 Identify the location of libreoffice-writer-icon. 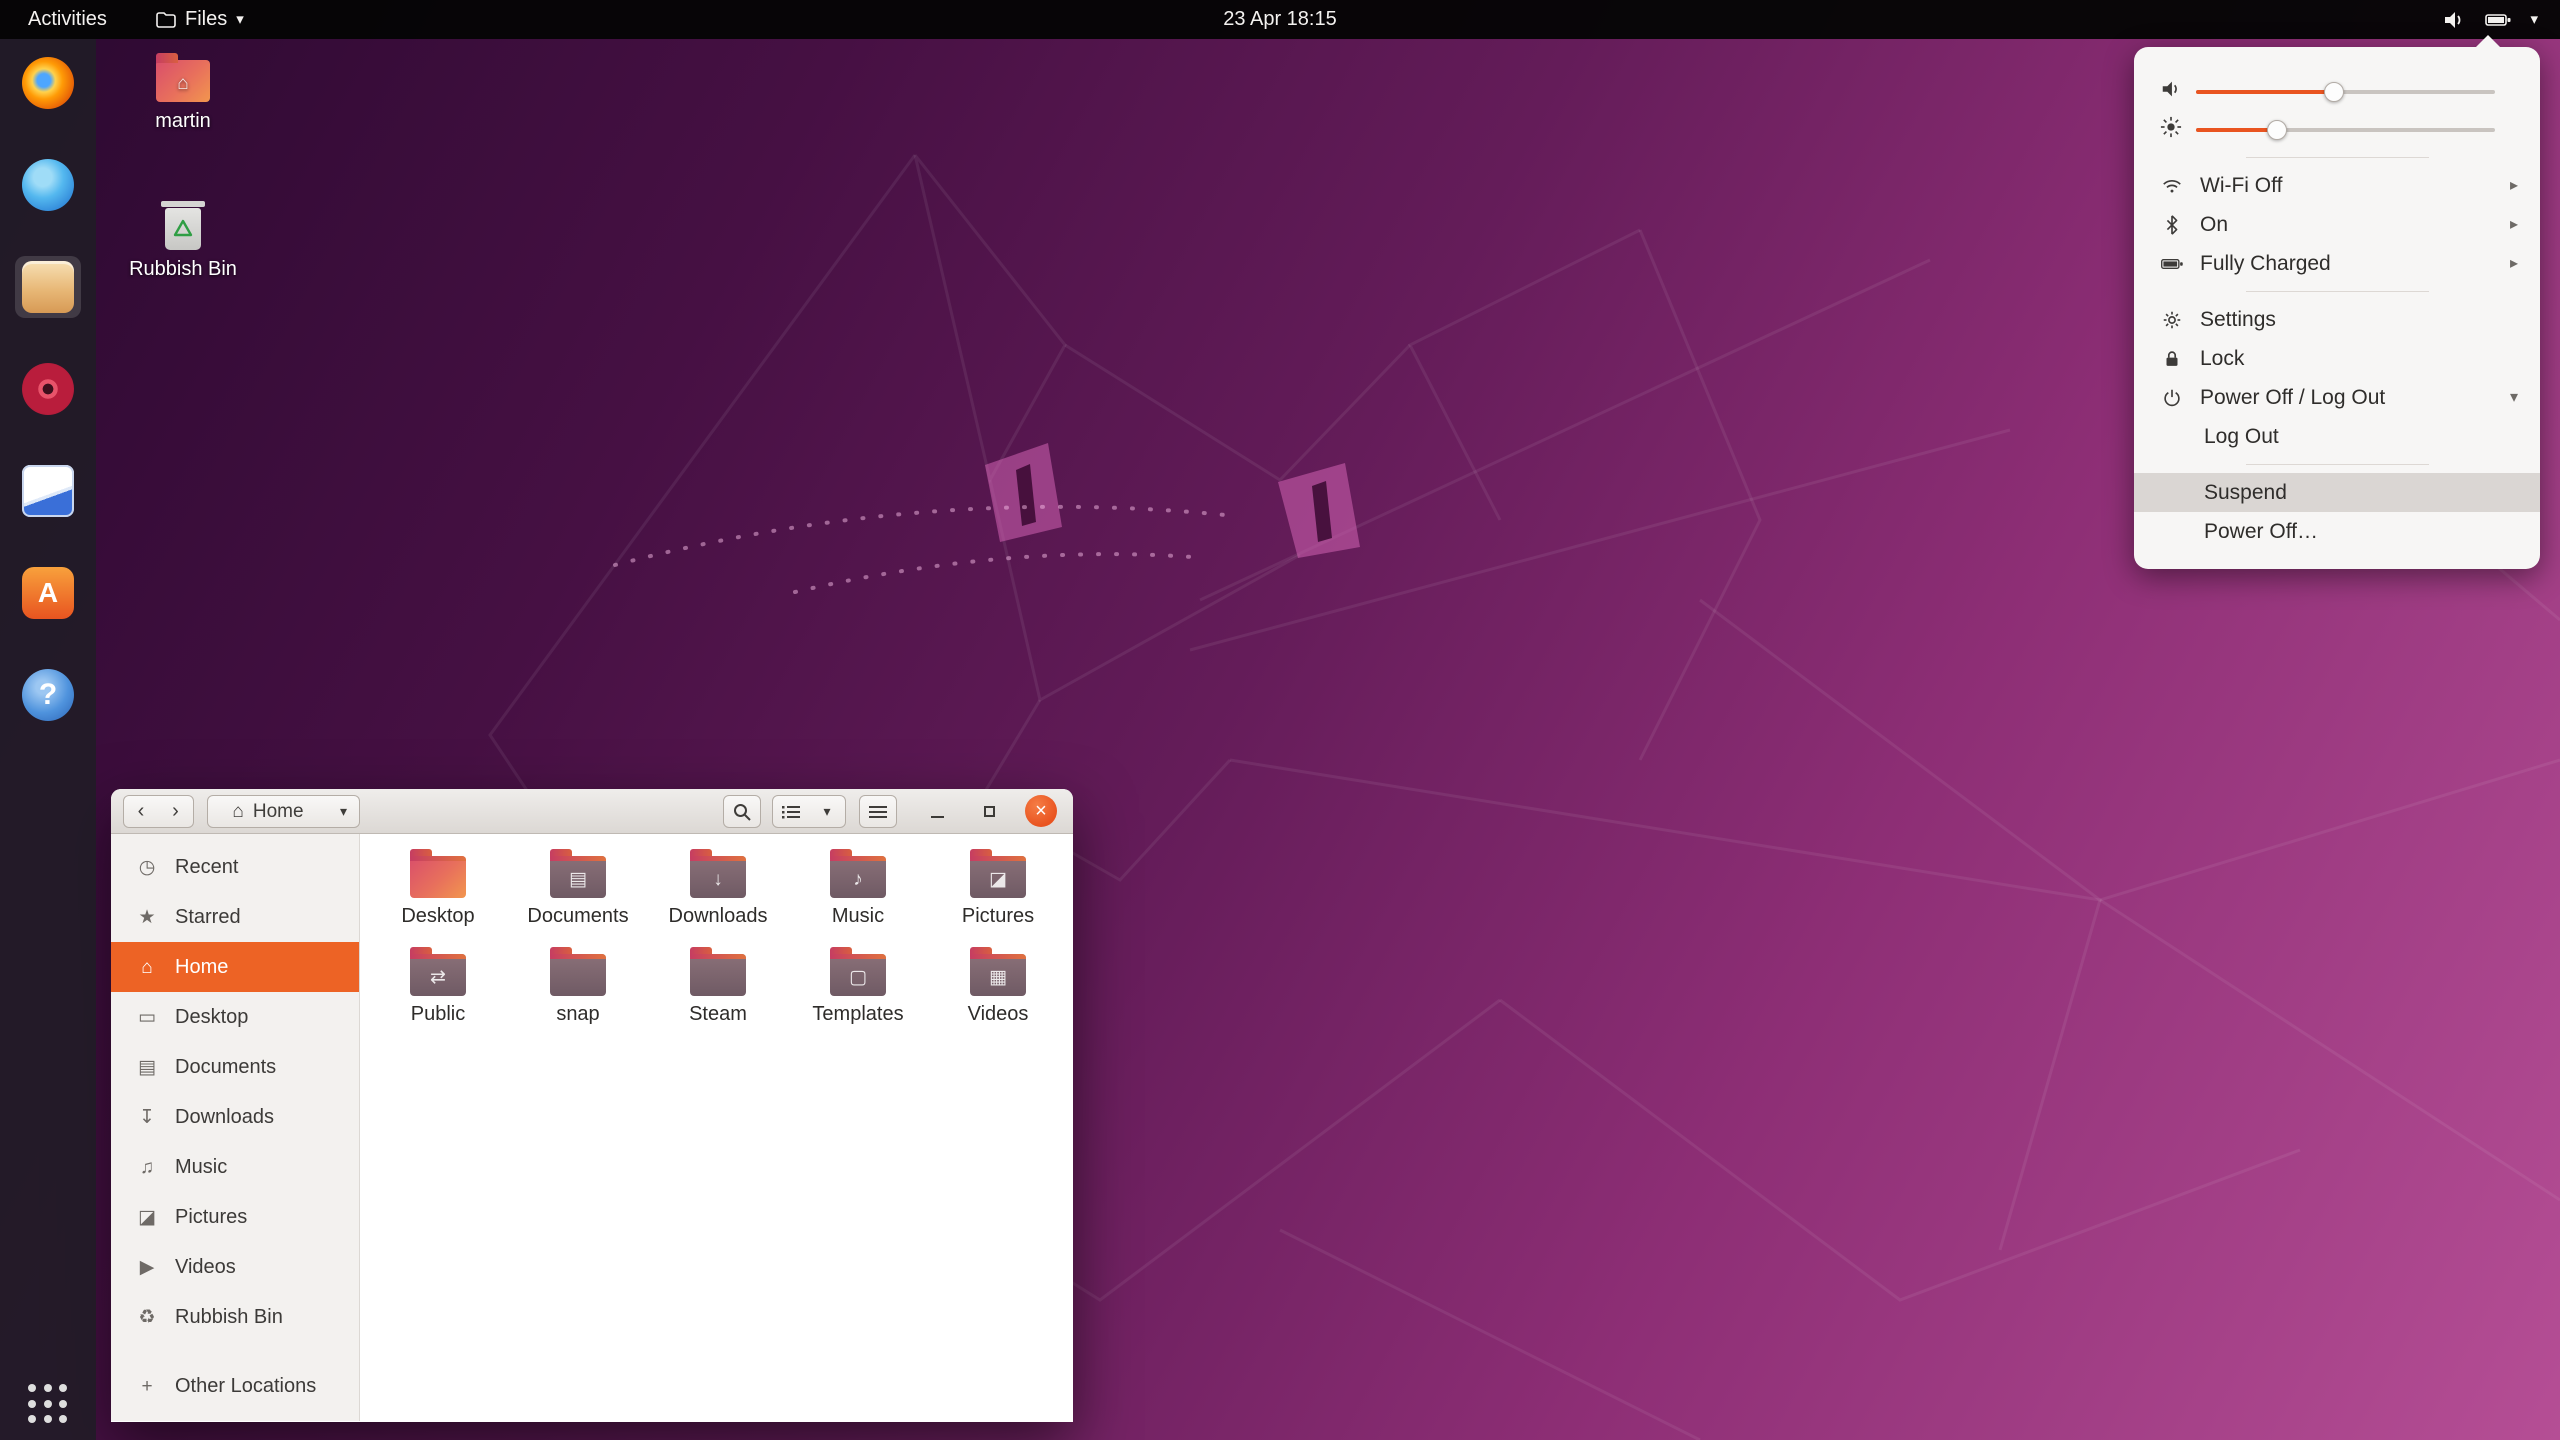
(48, 491).